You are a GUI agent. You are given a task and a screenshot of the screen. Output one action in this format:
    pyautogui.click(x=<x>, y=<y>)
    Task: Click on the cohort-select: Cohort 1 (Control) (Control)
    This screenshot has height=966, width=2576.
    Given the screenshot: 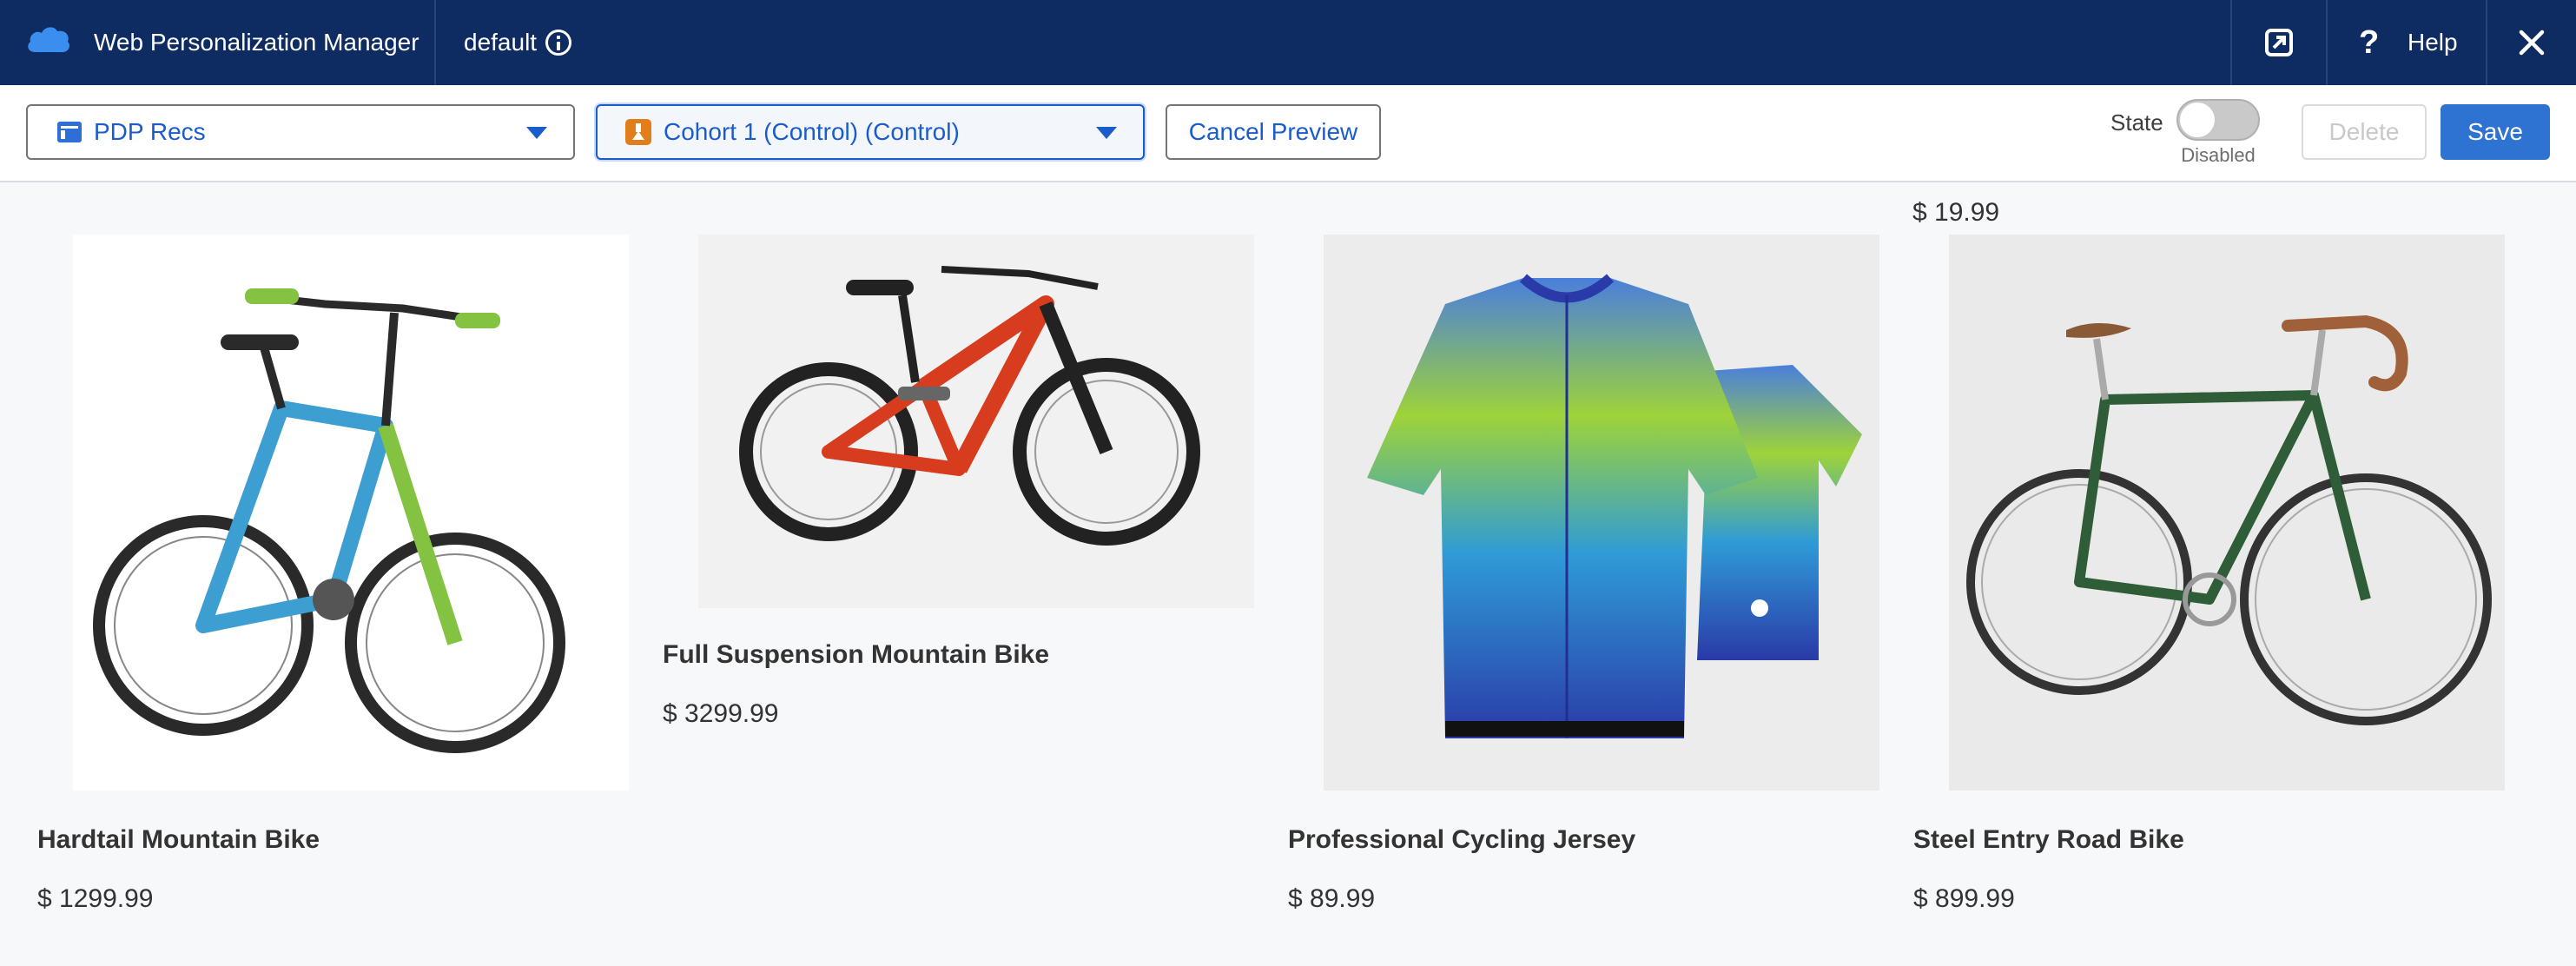 What is the action you would take?
    pyautogui.click(x=871, y=132)
    